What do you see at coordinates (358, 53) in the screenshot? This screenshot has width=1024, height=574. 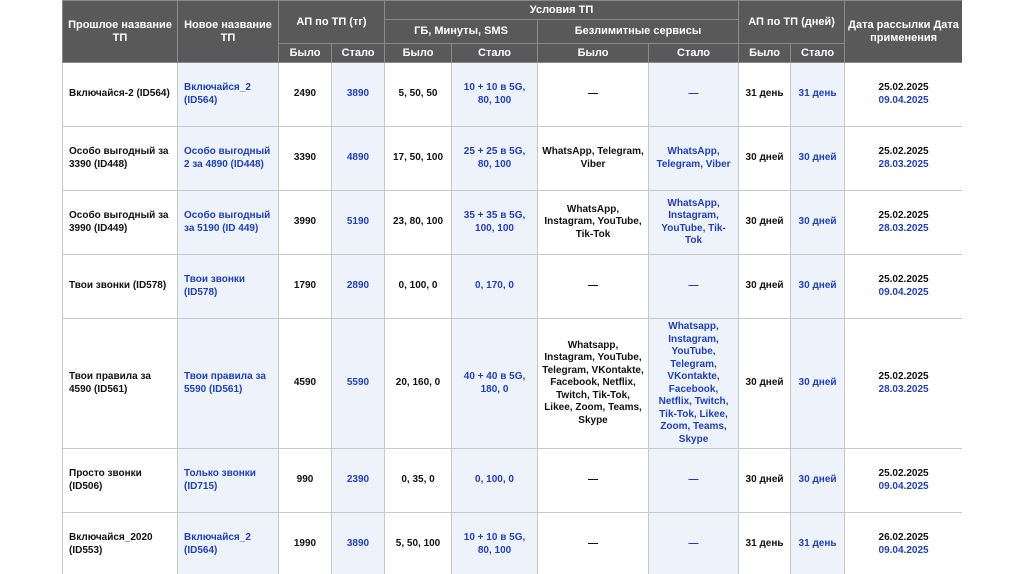 I see `header-ap-became: Стало` at bounding box center [358, 53].